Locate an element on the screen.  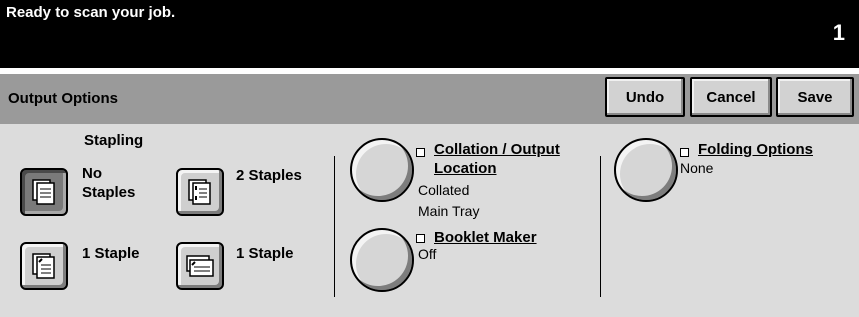
copy-count: 1 is located at coordinates (838, 32).